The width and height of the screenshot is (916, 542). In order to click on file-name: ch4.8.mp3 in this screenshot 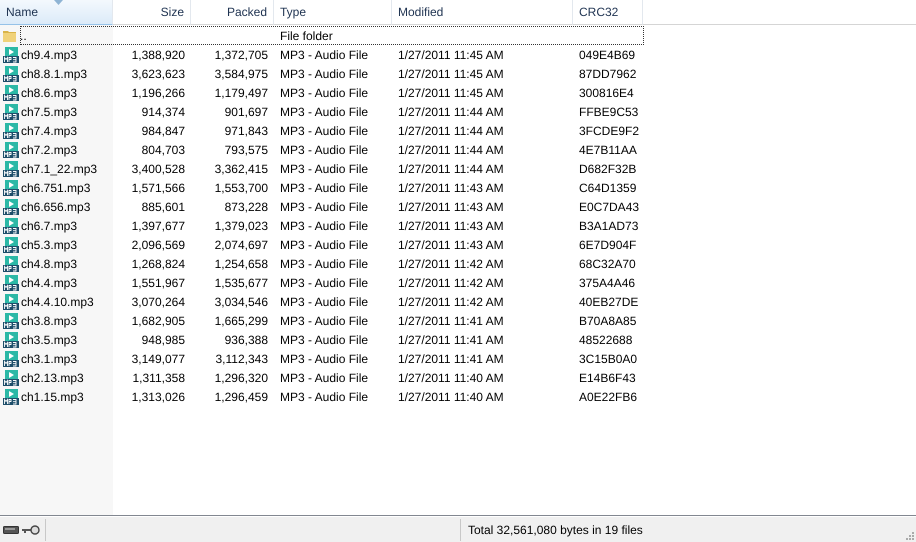, I will do `click(49, 263)`.